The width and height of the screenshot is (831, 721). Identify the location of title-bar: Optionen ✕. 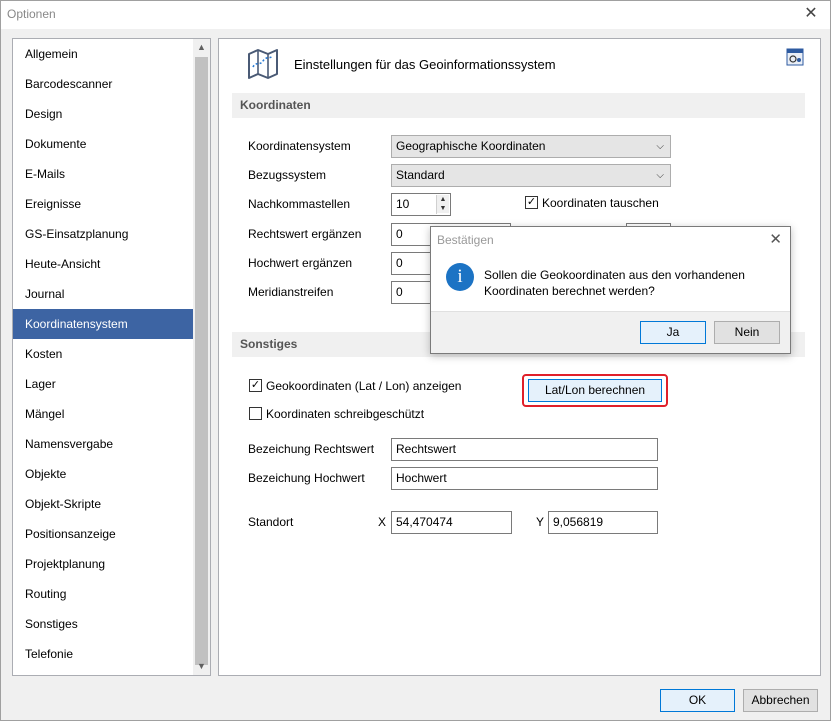
(415, 15).